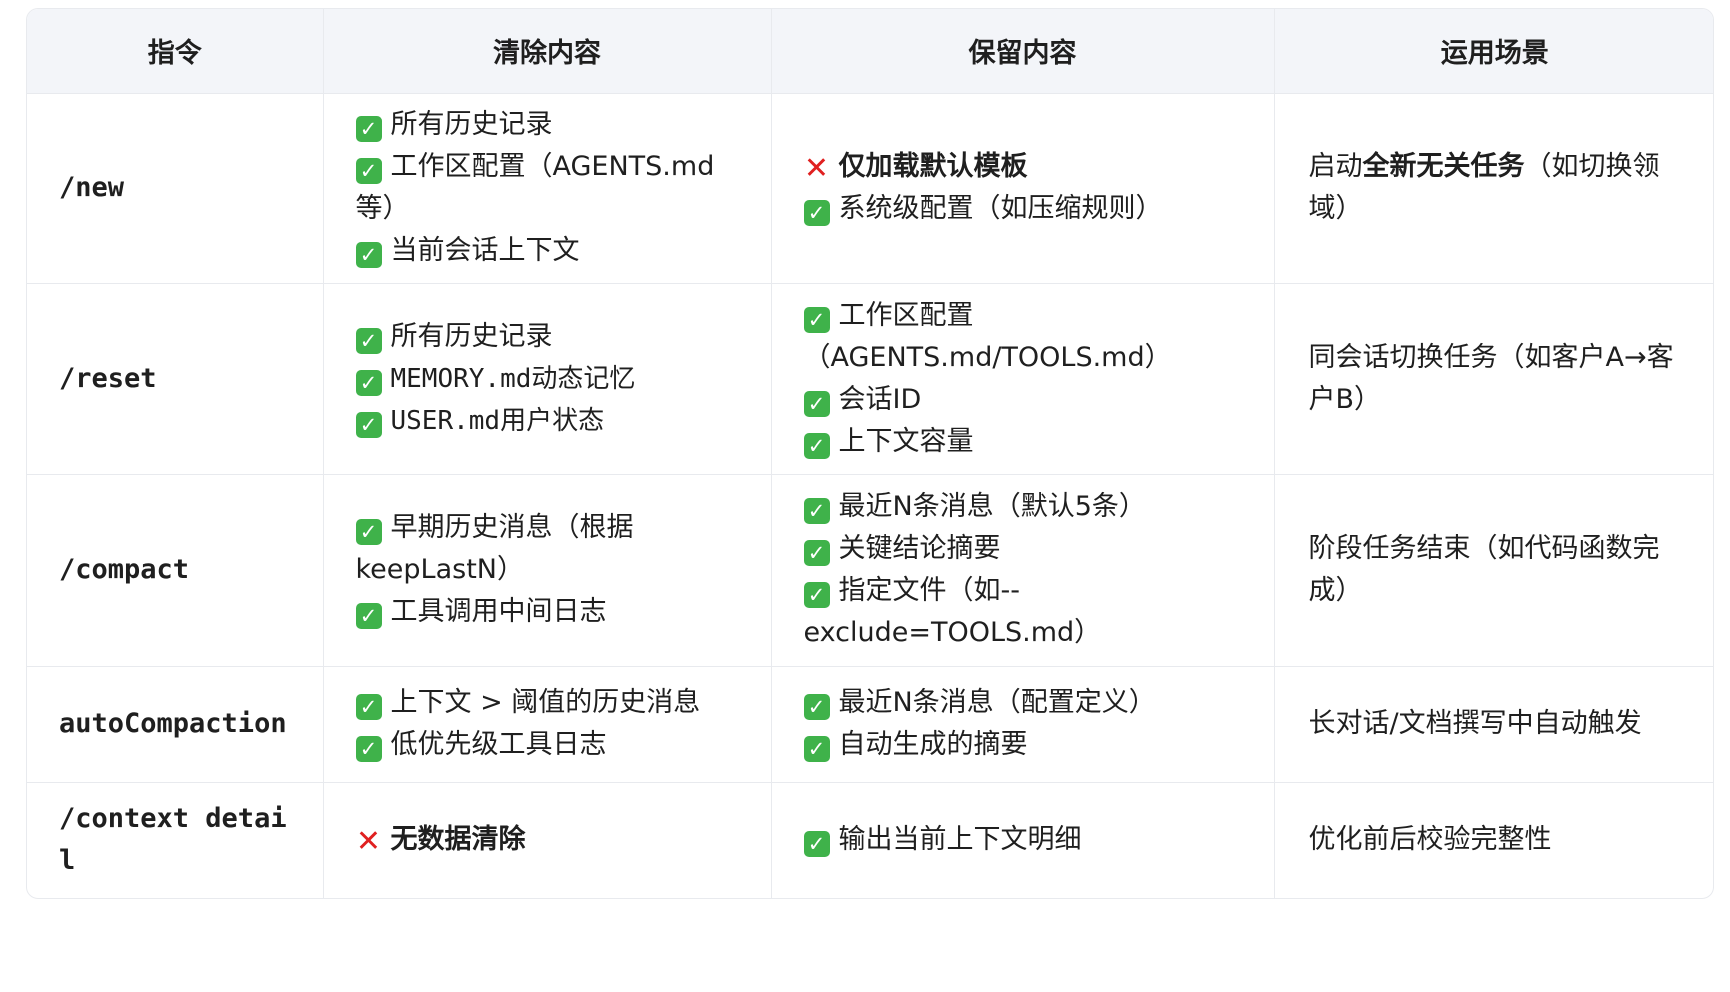 The width and height of the screenshot is (1730, 992). Describe the element at coordinates (175, 570) in the screenshot. I see `command-cell: /compact` at that location.